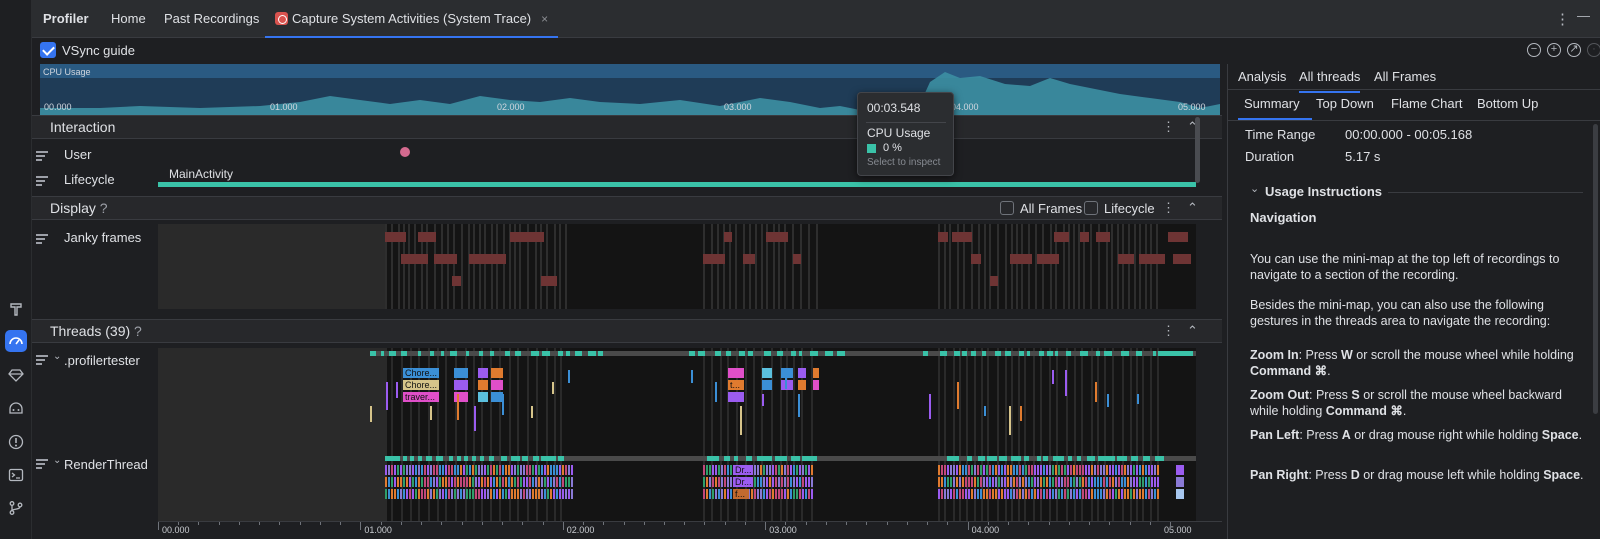 This screenshot has width=1600, height=539. Describe the element at coordinates (128, 19) in the screenshot. I see `tab-home: Home` at that location.